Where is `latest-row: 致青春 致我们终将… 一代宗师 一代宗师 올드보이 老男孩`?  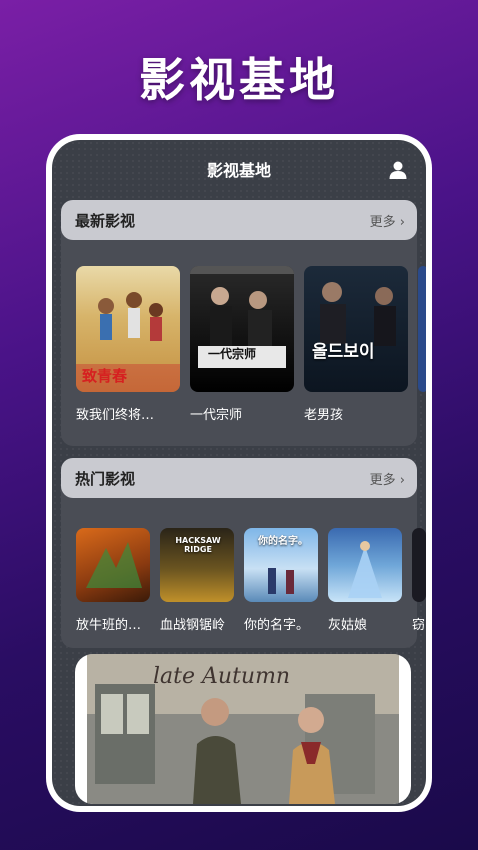
latest-row: 致青春 致我们终将… 一代宗师 一代宗师 올드보이 老男孩 is located at coordinates (251, 351).